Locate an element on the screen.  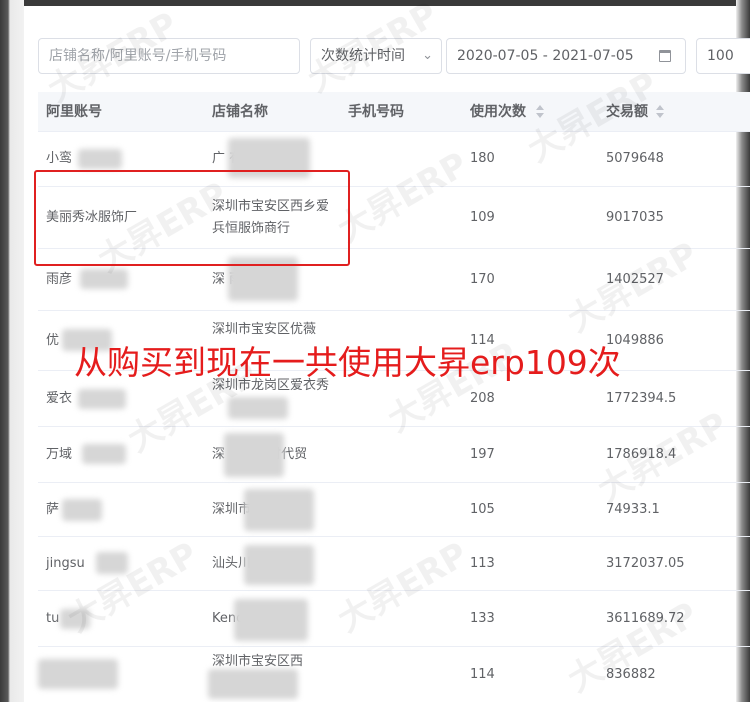
cell-uses: 180 is located at coordinates (482, 158).